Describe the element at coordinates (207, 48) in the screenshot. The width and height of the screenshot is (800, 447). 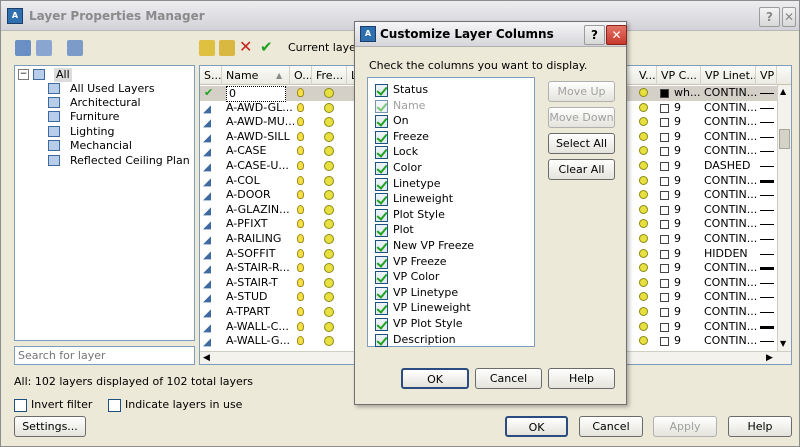
I see `new-layer-icon` at that location.